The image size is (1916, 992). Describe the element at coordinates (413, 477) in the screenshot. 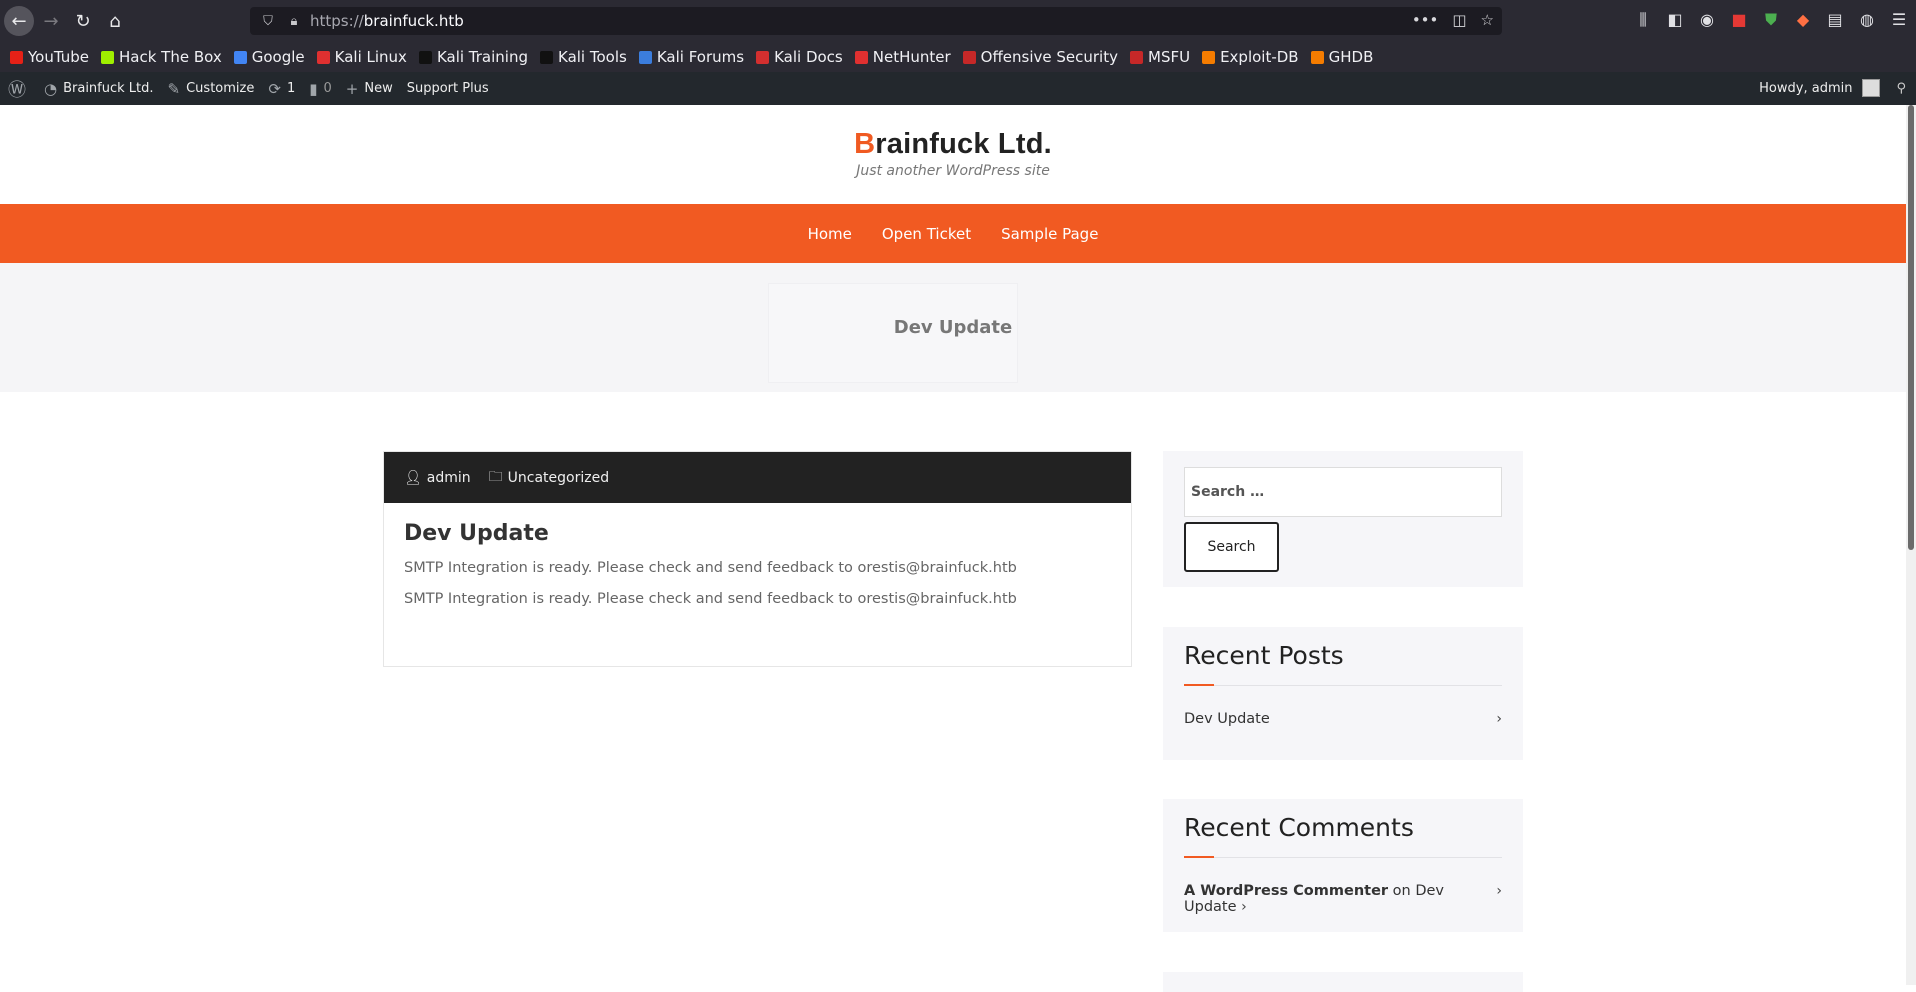

I see `user-icon: 👤︎` at that location.